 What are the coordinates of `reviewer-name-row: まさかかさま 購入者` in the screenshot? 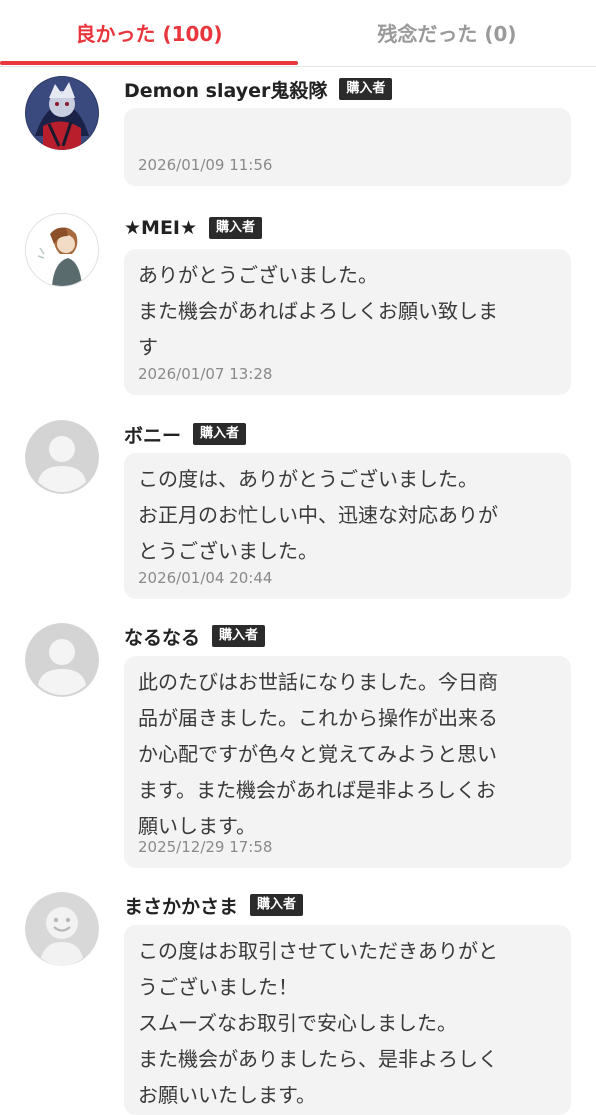 It's located at (214, 905).